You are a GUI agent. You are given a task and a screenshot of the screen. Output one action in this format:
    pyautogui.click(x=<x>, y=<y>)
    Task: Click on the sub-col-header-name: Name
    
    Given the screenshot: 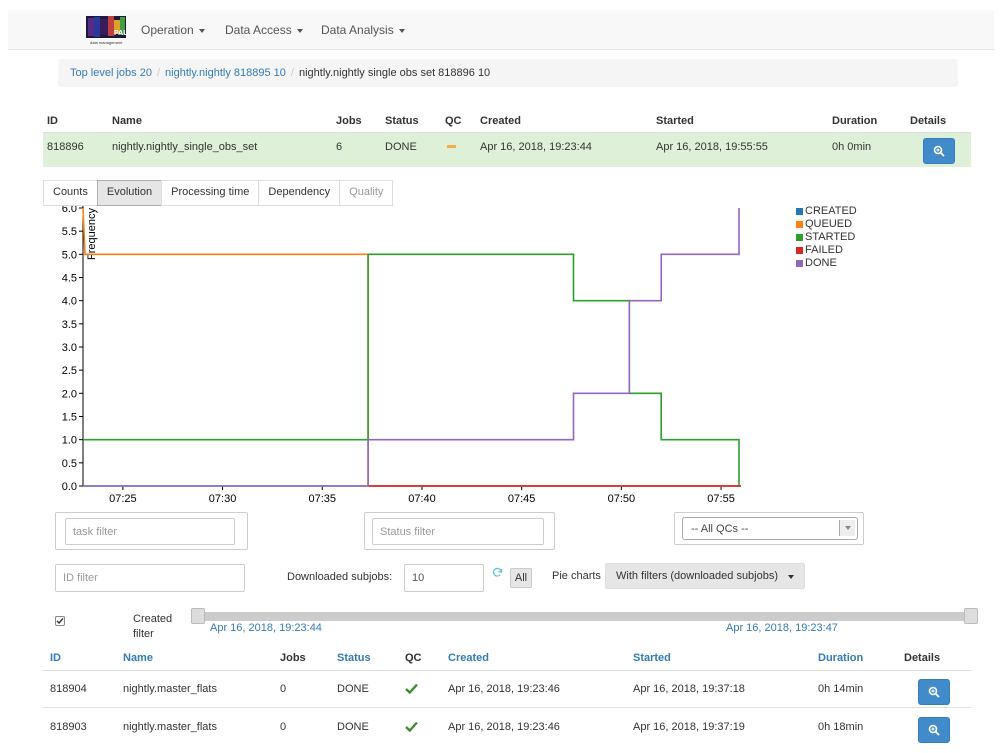 What is the action you would take?
    pyautogui.click(x=138, y=658)
    